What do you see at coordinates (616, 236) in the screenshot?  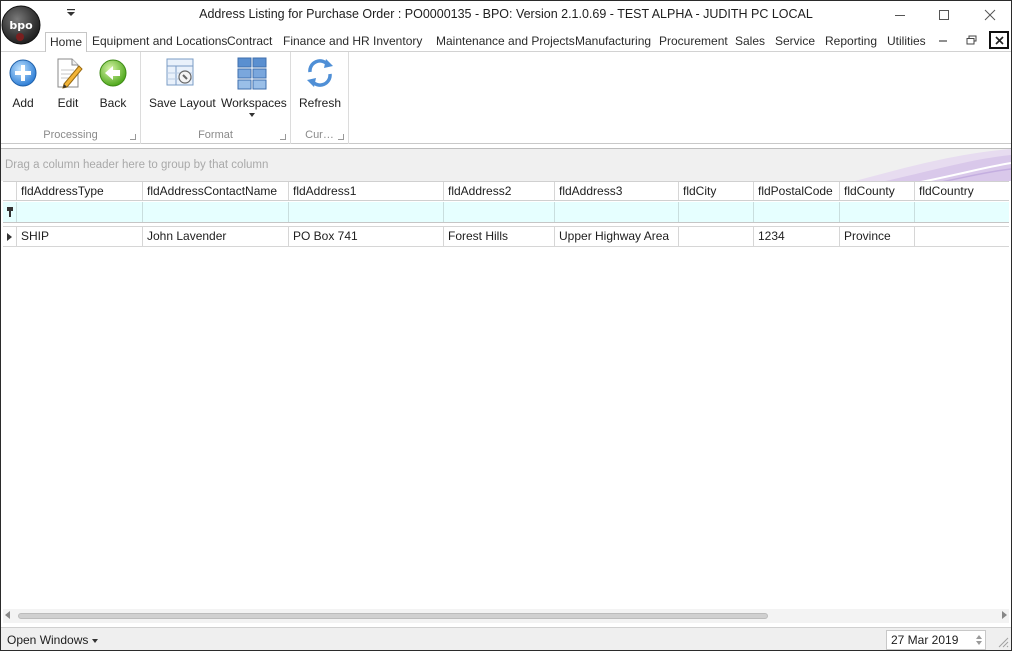 I see `cell-address3: Upper Highway Area` at bounding box center [616, 236].